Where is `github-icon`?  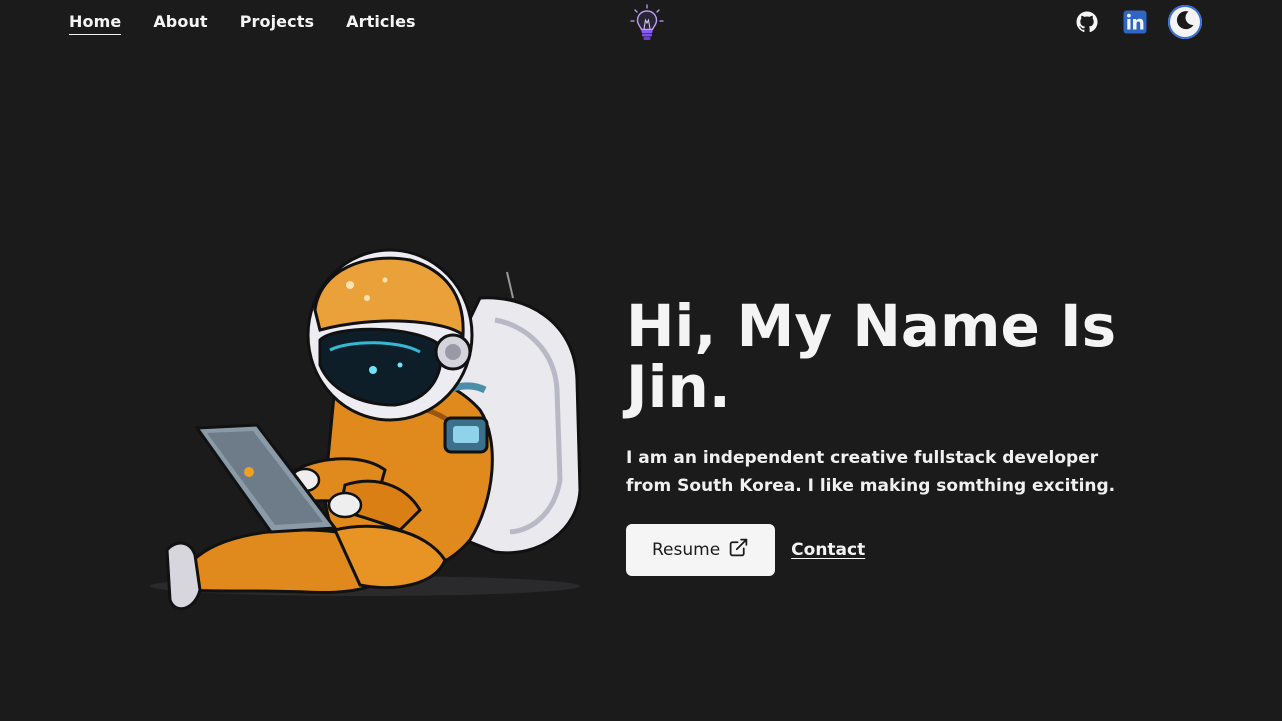
github-icon is located at coordinates (1087, 22).